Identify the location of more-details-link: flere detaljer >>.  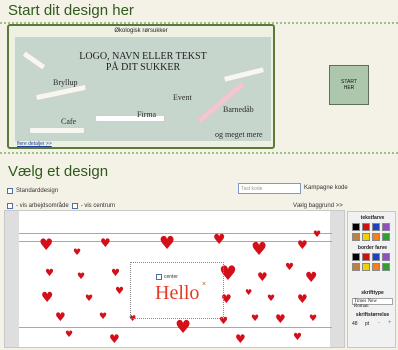
(34, 144).